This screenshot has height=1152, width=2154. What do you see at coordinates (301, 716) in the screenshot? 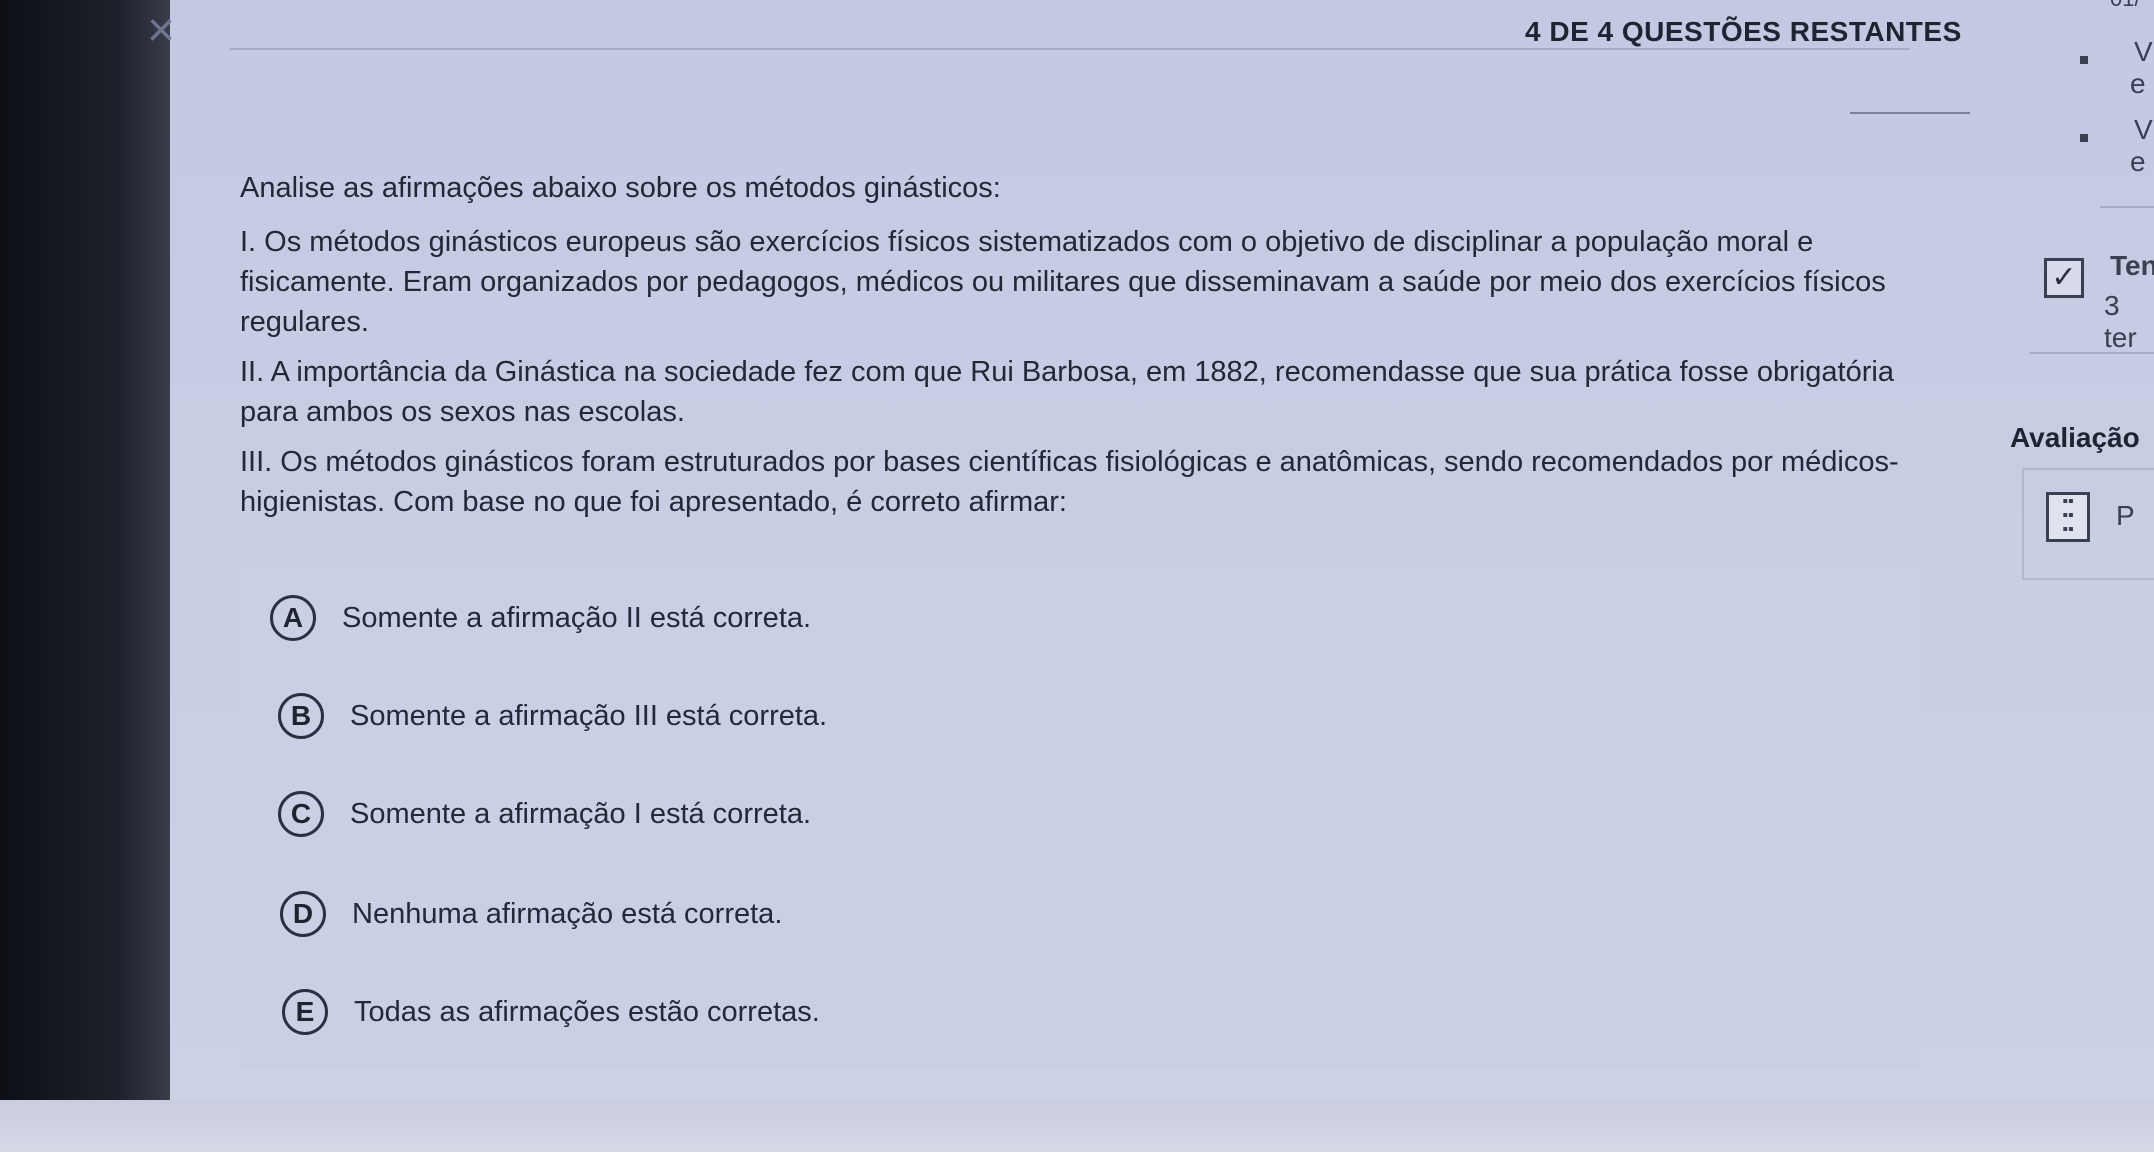
I see `option-letter: B` at bounding box center [301, 716].